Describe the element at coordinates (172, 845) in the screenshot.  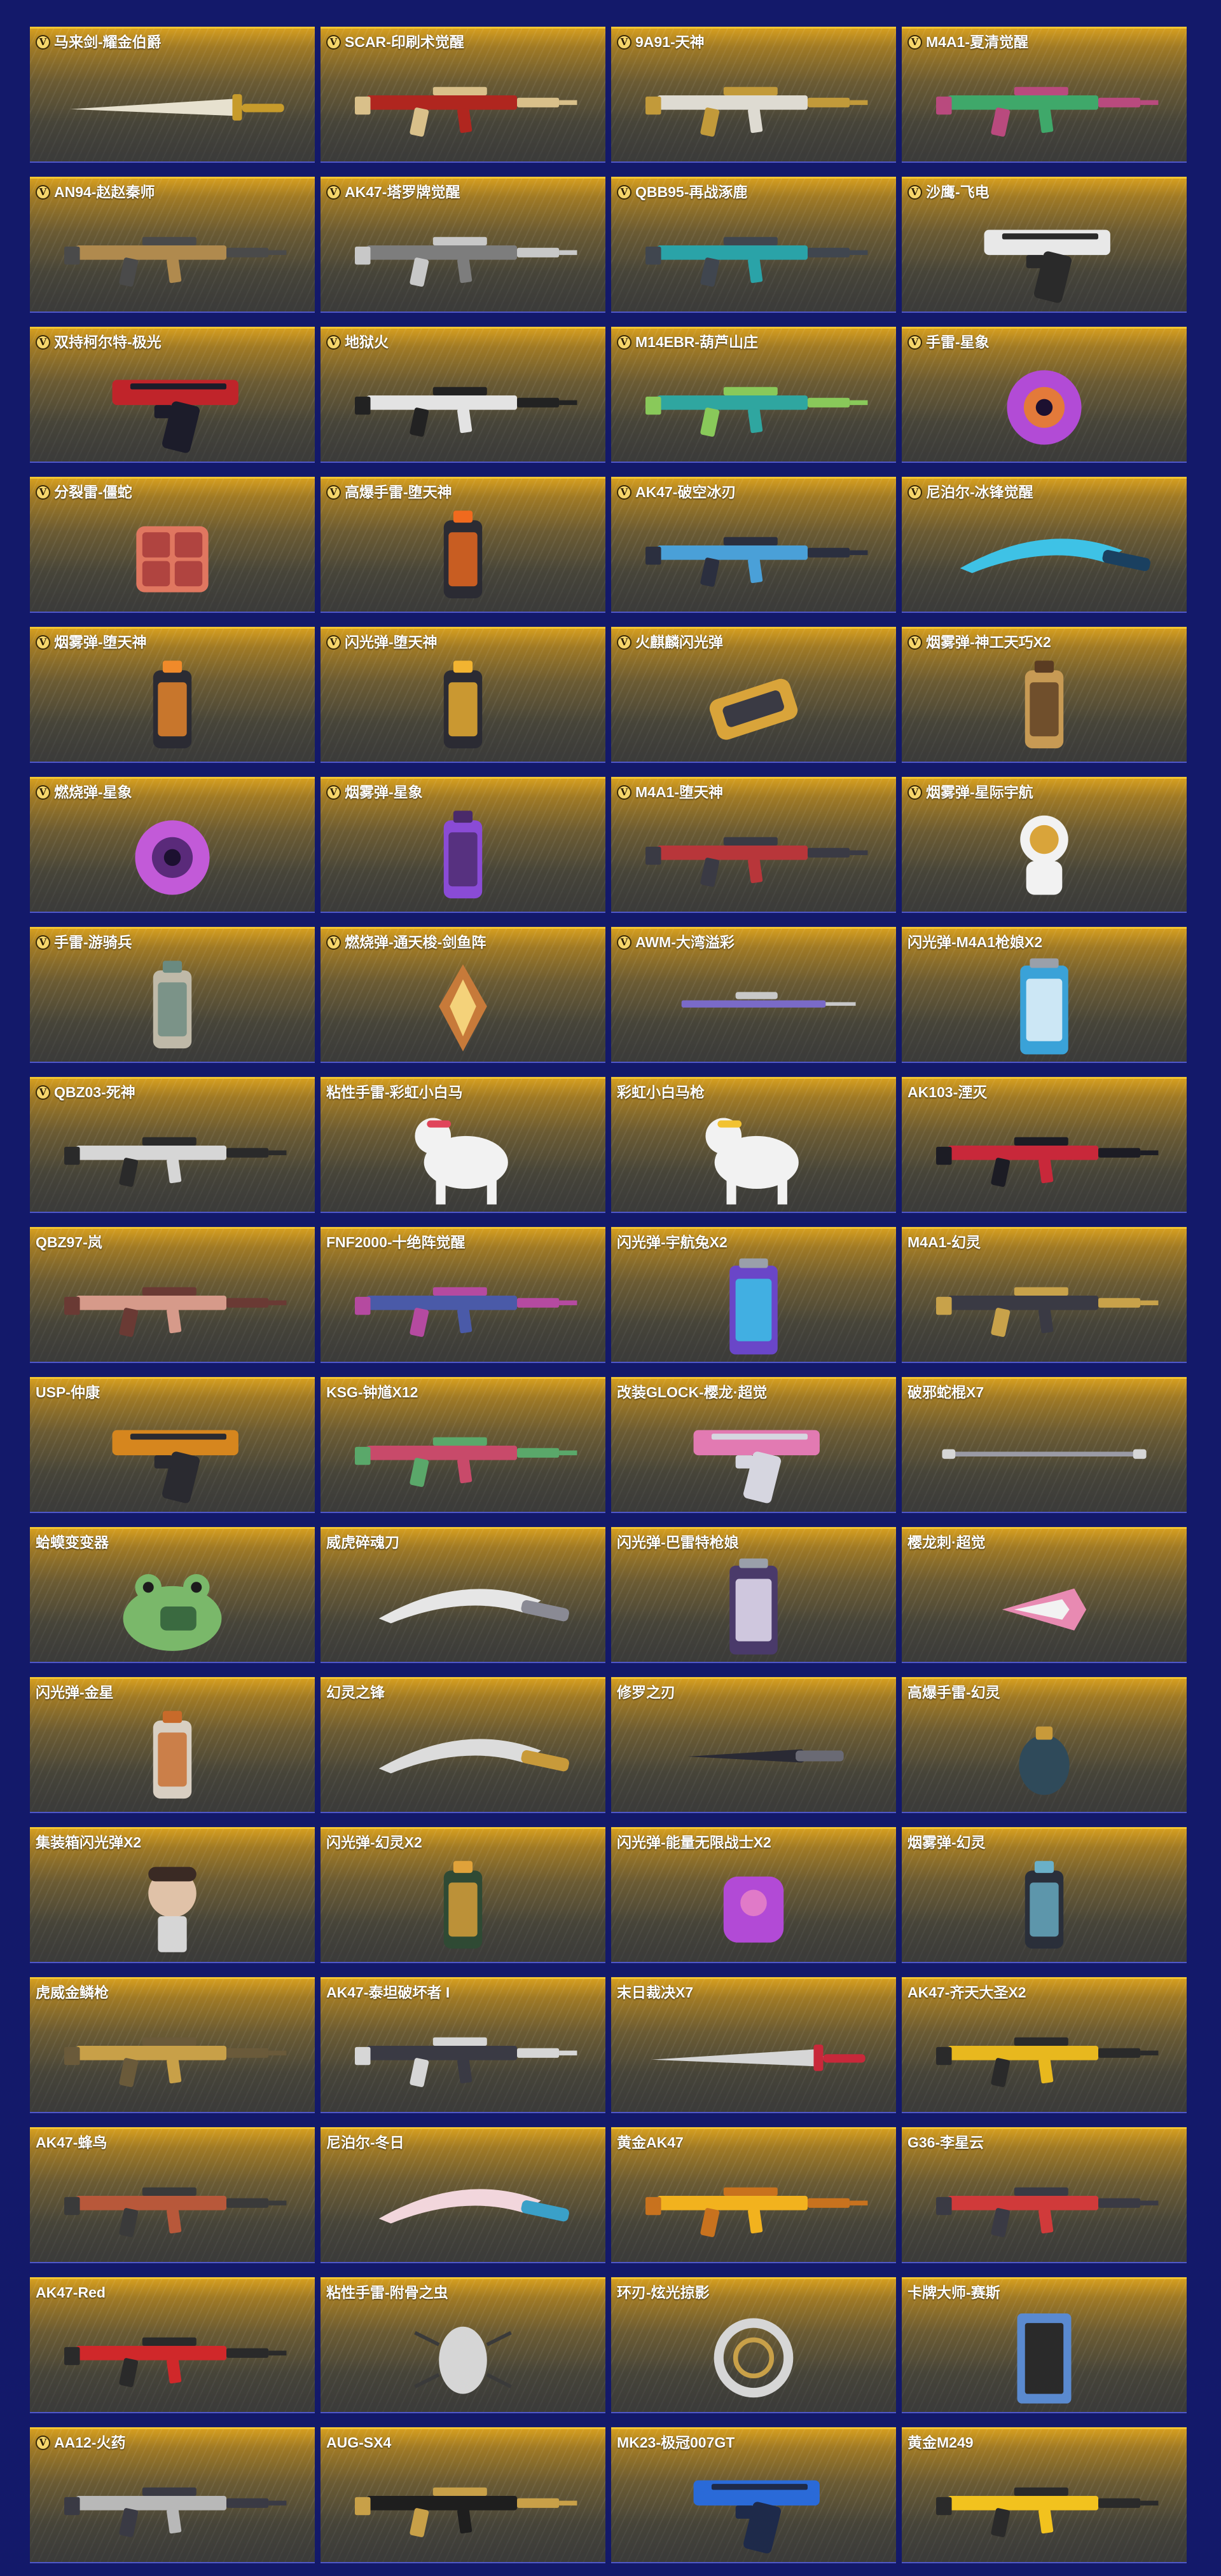
I see `item-card: V 燃烧弹-星象` at that location.